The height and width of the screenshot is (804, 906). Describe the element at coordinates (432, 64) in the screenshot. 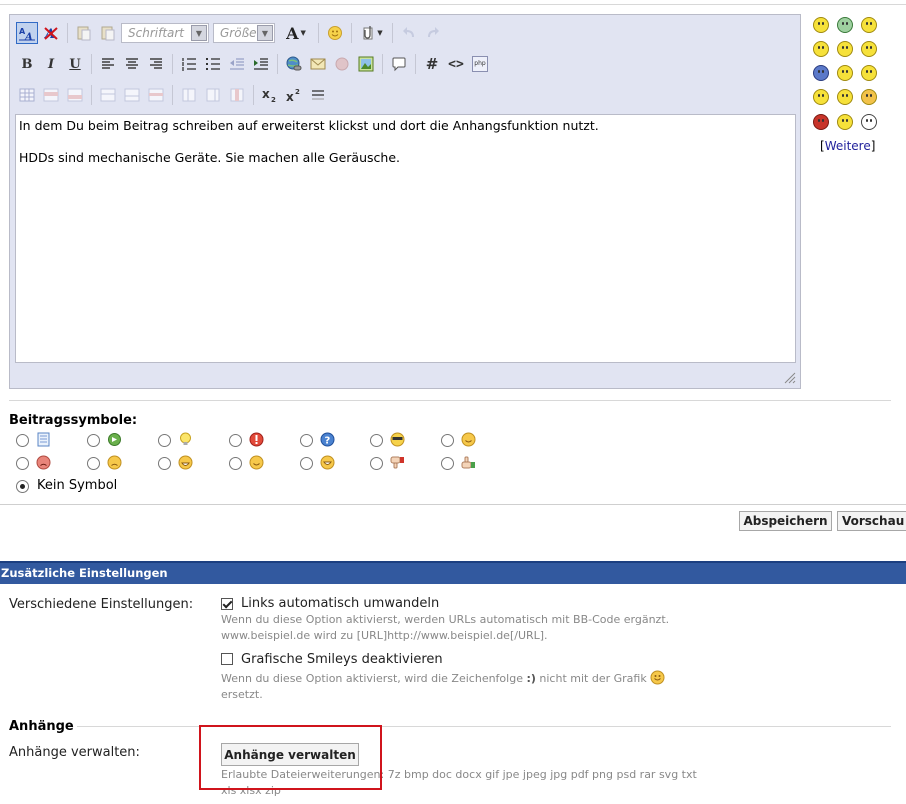

I see `insert-code-hash-button: #` at that location.